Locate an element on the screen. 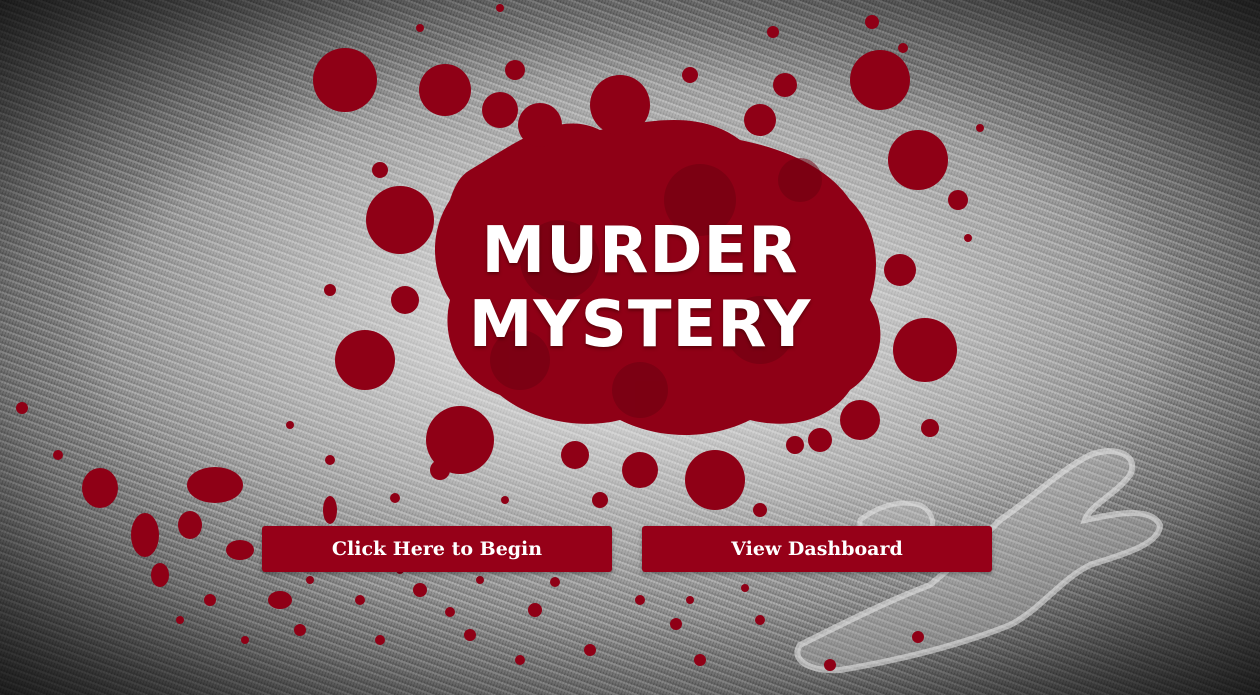  view-dashboard-button: View Dashboard is located at coordinates (817, 549).